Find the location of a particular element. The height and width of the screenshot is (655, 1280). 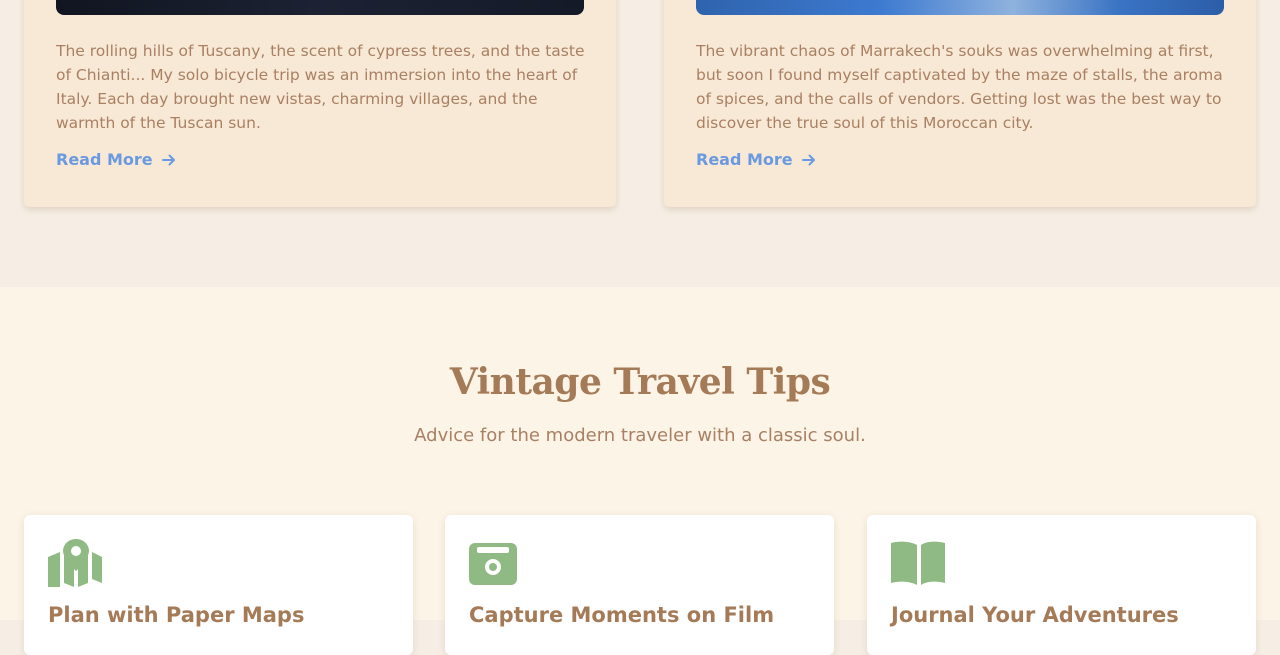

tip-card-maps: Plan with Paper Maps is located at coordinates (218, 585).